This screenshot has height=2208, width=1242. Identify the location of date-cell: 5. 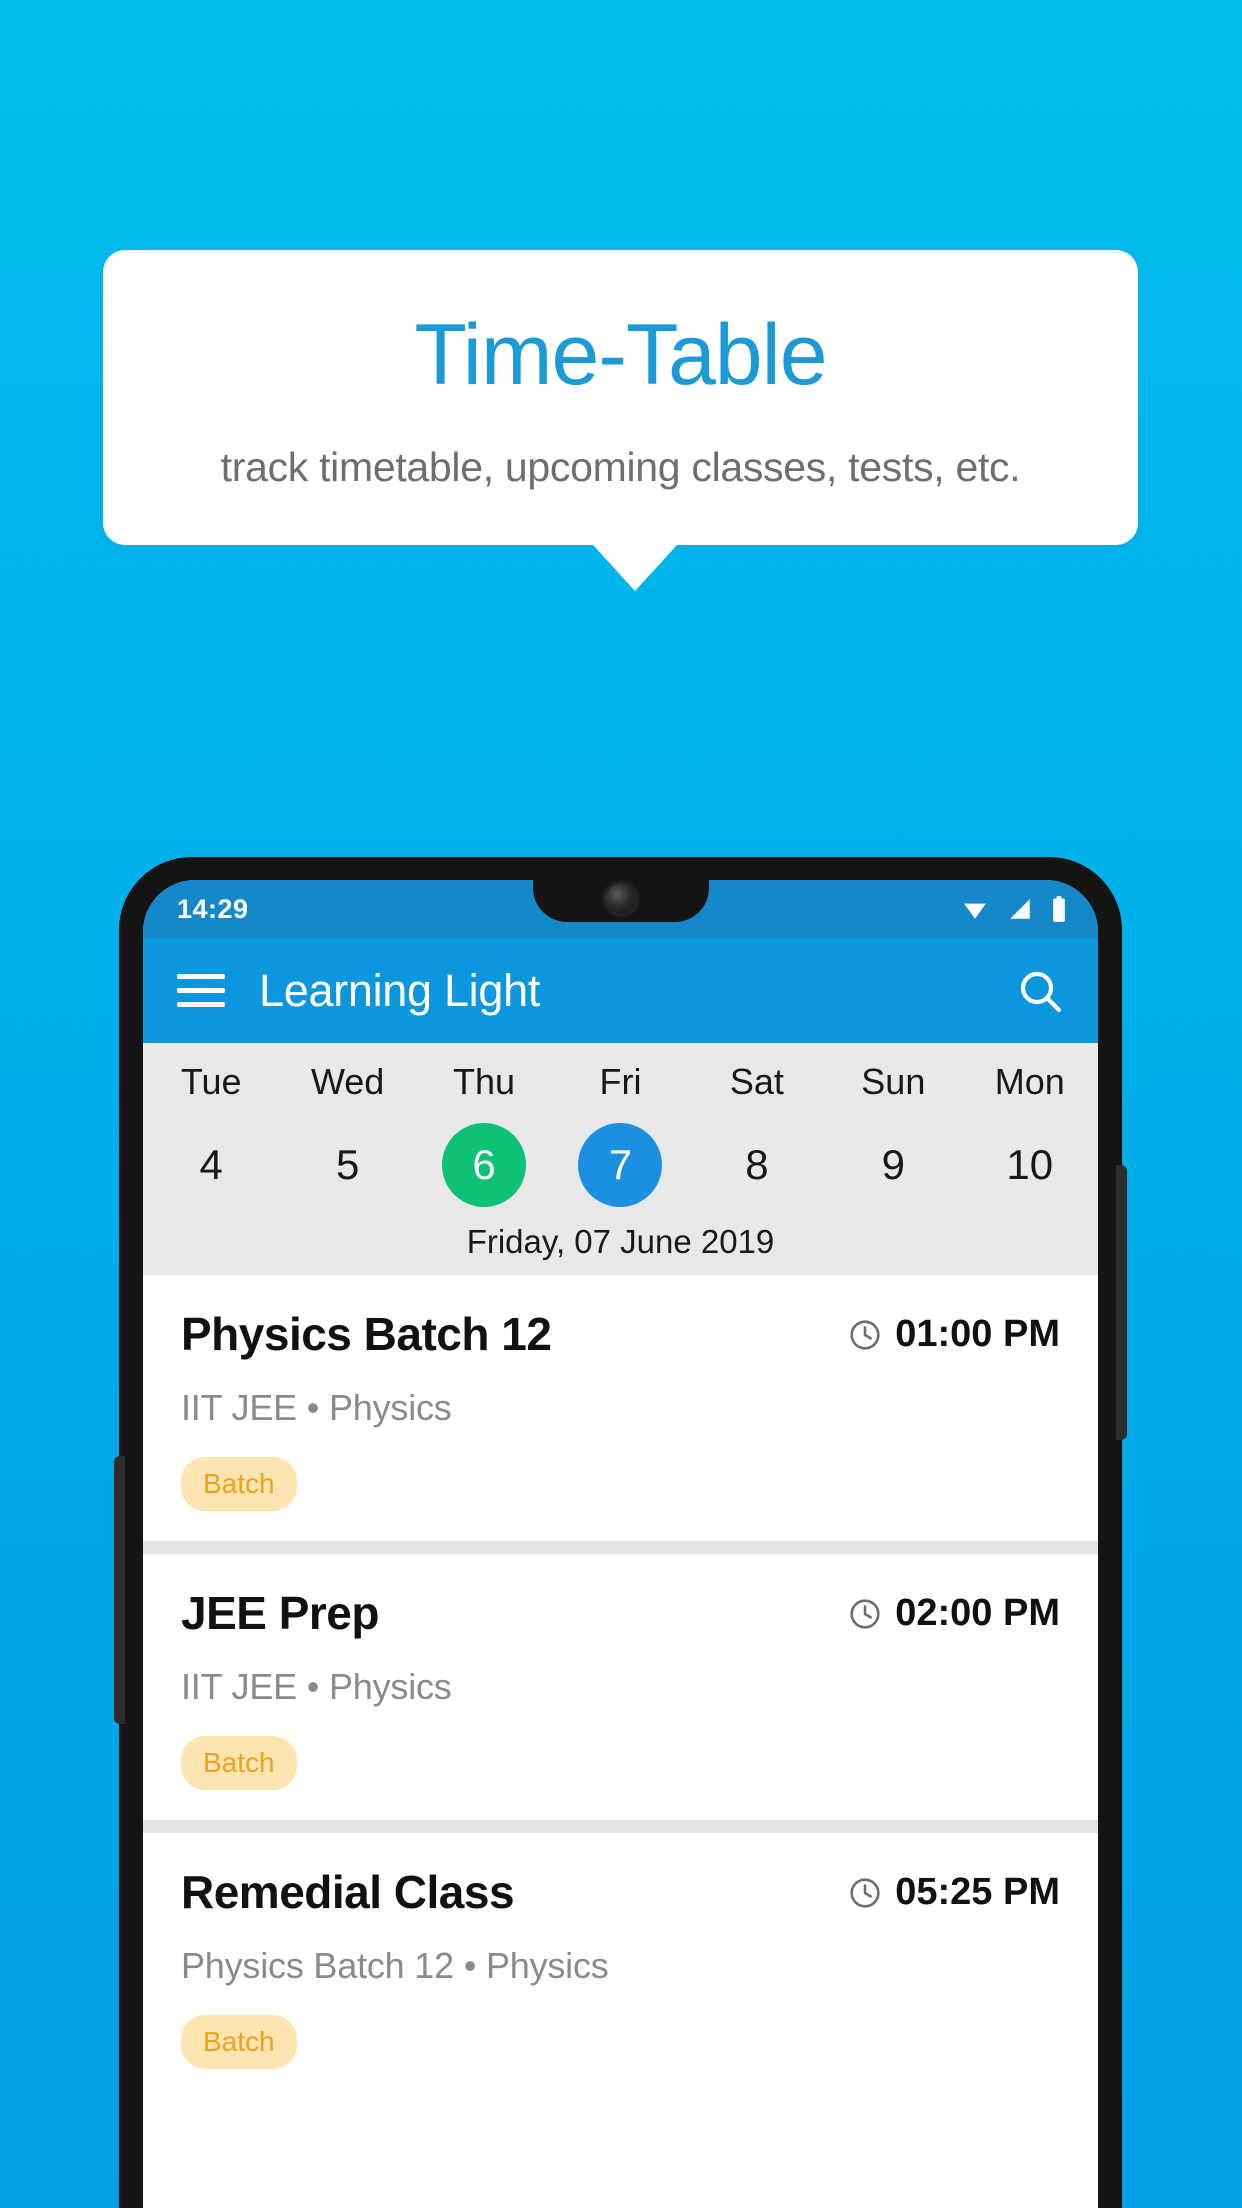
(347, 1165).